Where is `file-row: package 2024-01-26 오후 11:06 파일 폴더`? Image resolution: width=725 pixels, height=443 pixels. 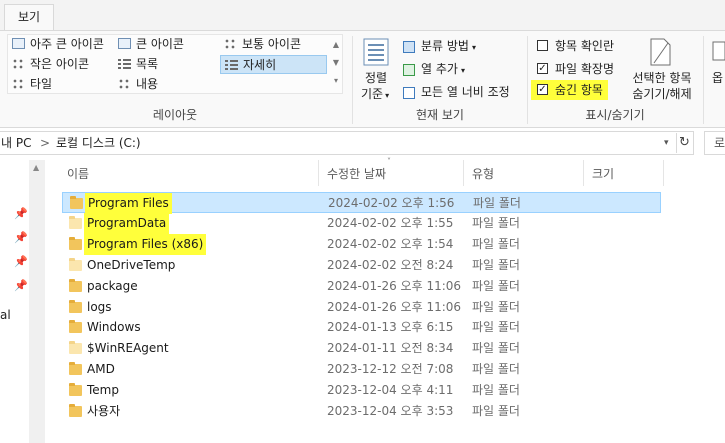 file-row: package 2024-01-26 오후 11:06 파일 폴더 is located at coordinates (361, 286).